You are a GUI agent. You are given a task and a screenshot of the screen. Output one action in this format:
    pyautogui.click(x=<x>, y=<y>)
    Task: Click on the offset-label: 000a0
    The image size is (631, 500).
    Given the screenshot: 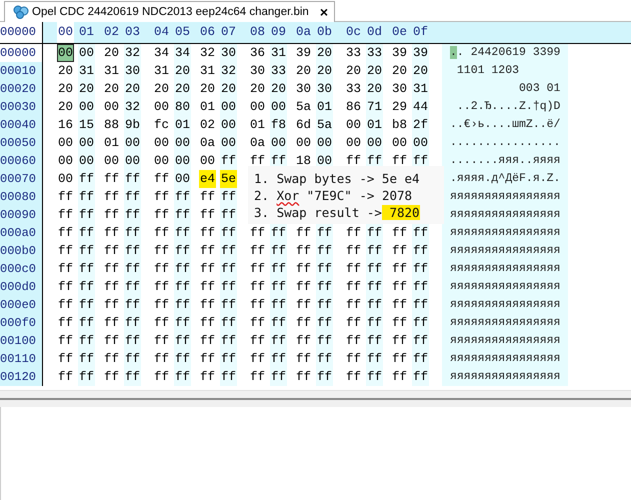 What is the action you would take?
    pyautogui.click(x=21, y=233)
    